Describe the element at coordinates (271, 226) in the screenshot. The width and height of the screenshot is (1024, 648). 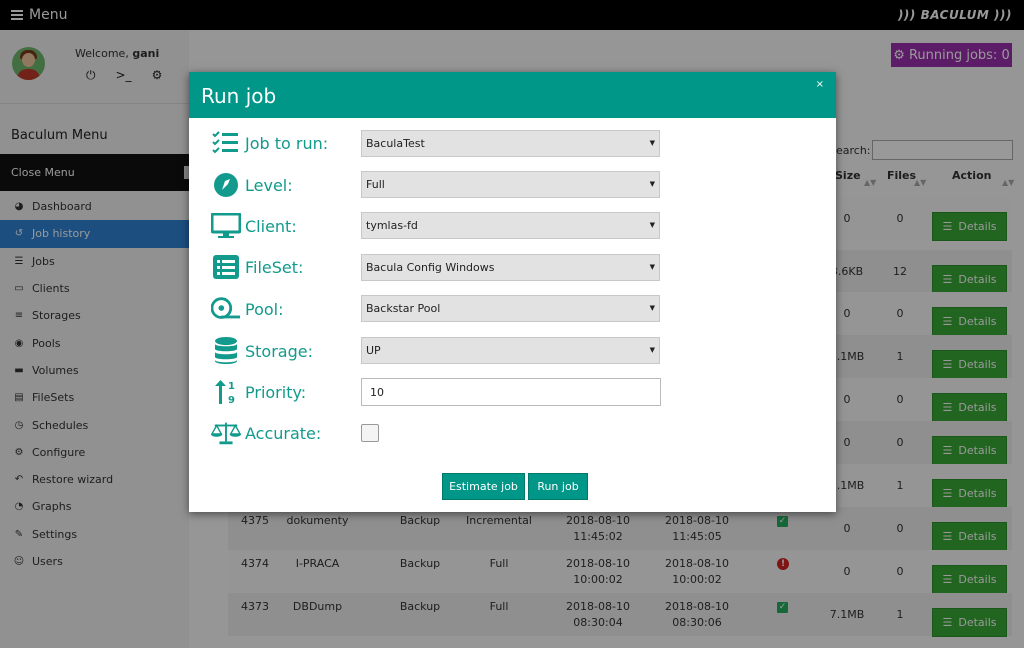
I see `client-label: Client:` at that location.